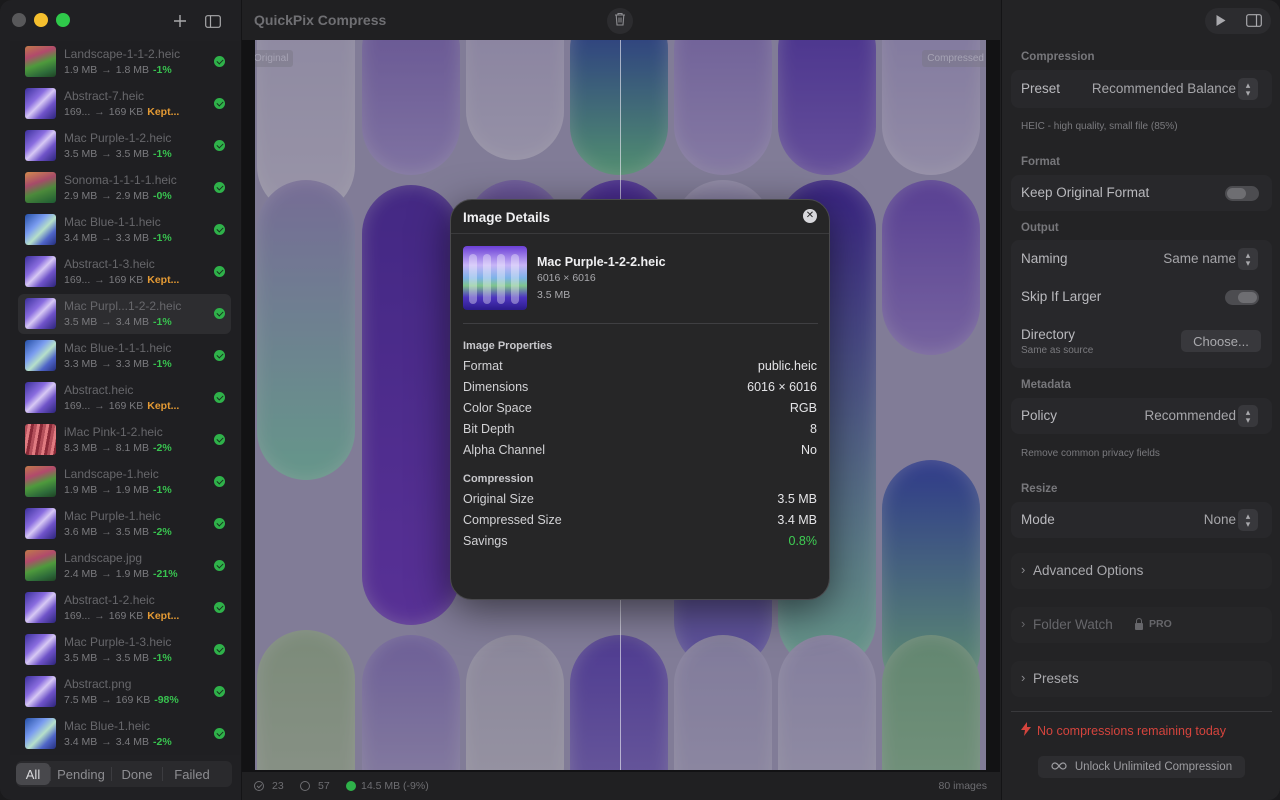 Image resolution: width=1280 pixels, height=800 pixels. Describe the element at coordinates (213, 21) in the screenshot. I see `sidebar-toggle-icon` at that location.